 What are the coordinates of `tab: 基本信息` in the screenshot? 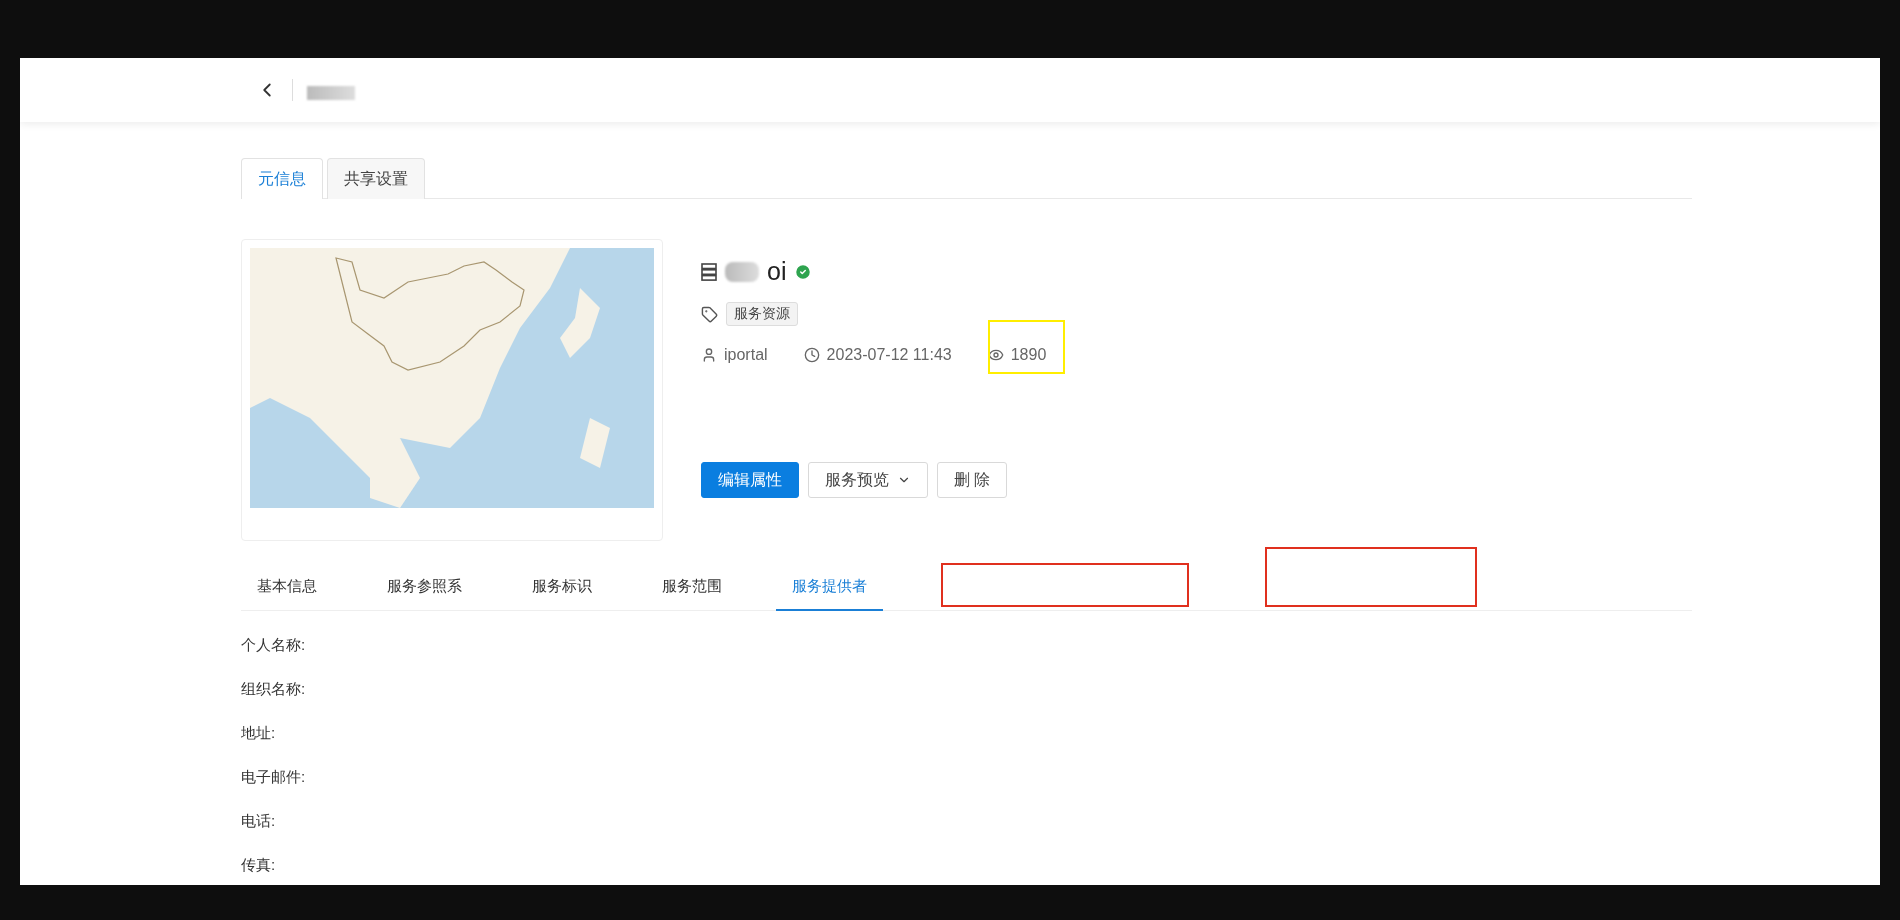 It's located at (287, 588).